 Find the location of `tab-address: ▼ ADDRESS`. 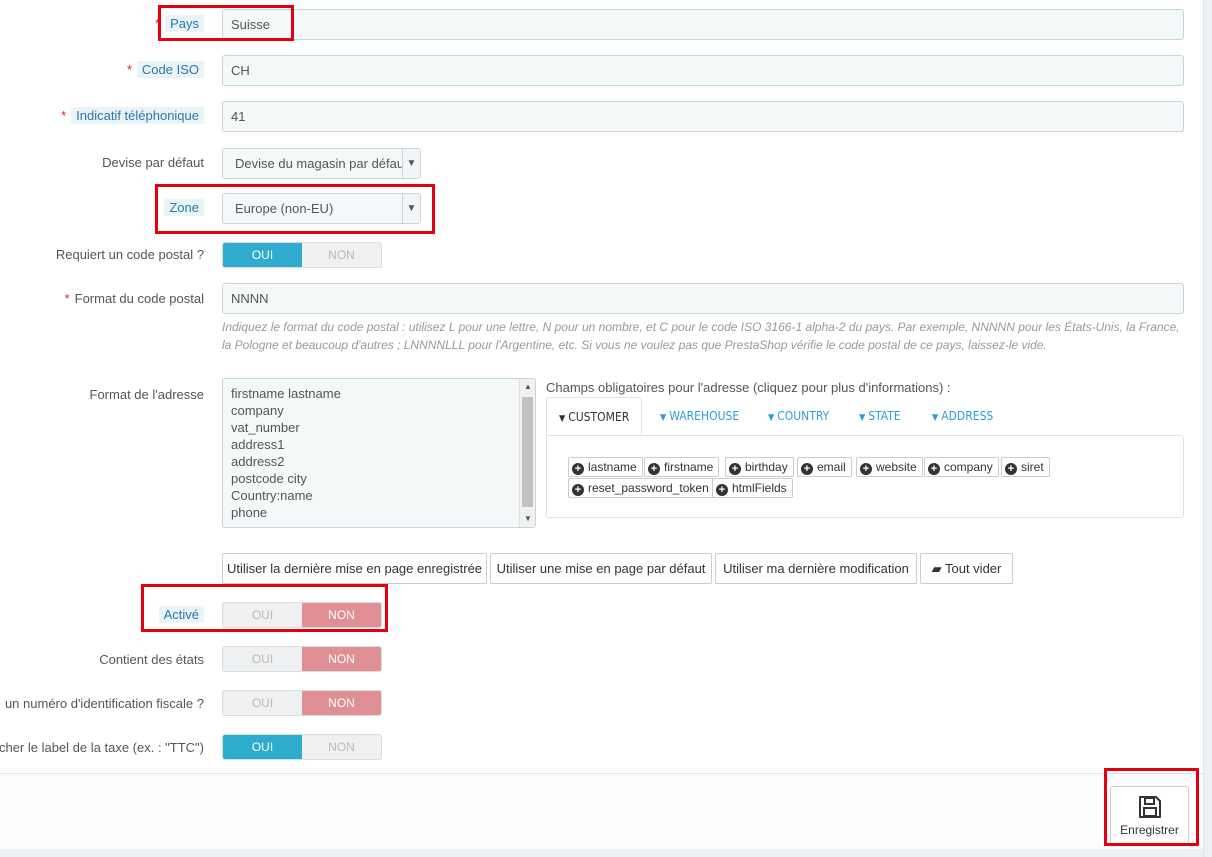

tab-address: ▼ ADDRESS is located at coordinates (962, 416).